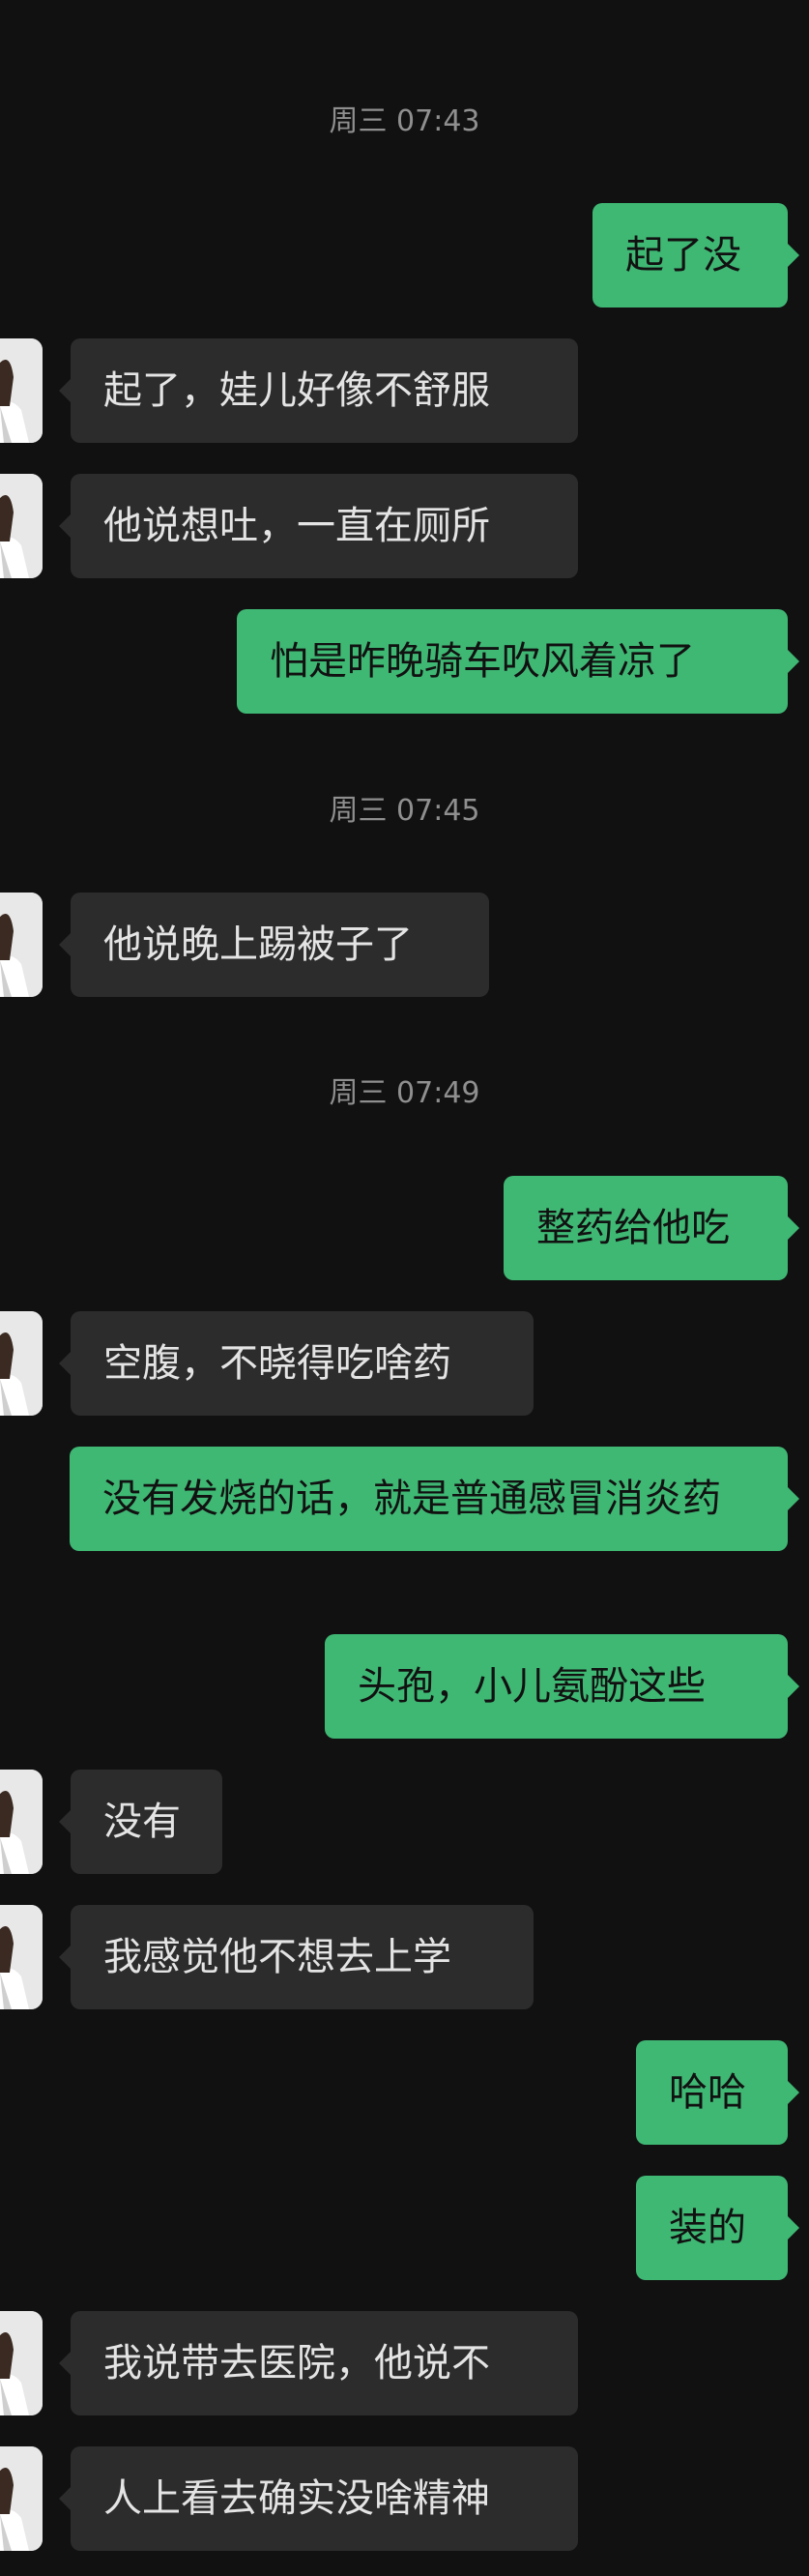 Image resolution: width=809 pixels, height=2576 pixels. I want to click on message-text: 怕是昨晚骑车吹风着凉了, so click(482, 661).